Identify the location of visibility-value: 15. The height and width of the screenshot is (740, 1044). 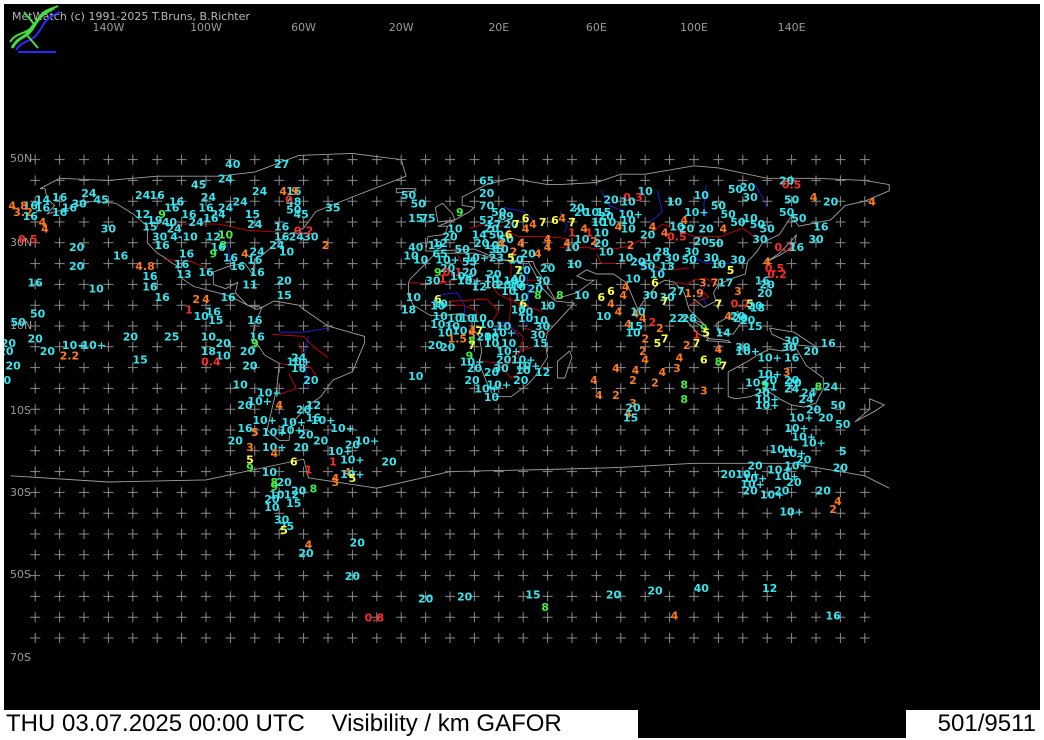
(630, 418).